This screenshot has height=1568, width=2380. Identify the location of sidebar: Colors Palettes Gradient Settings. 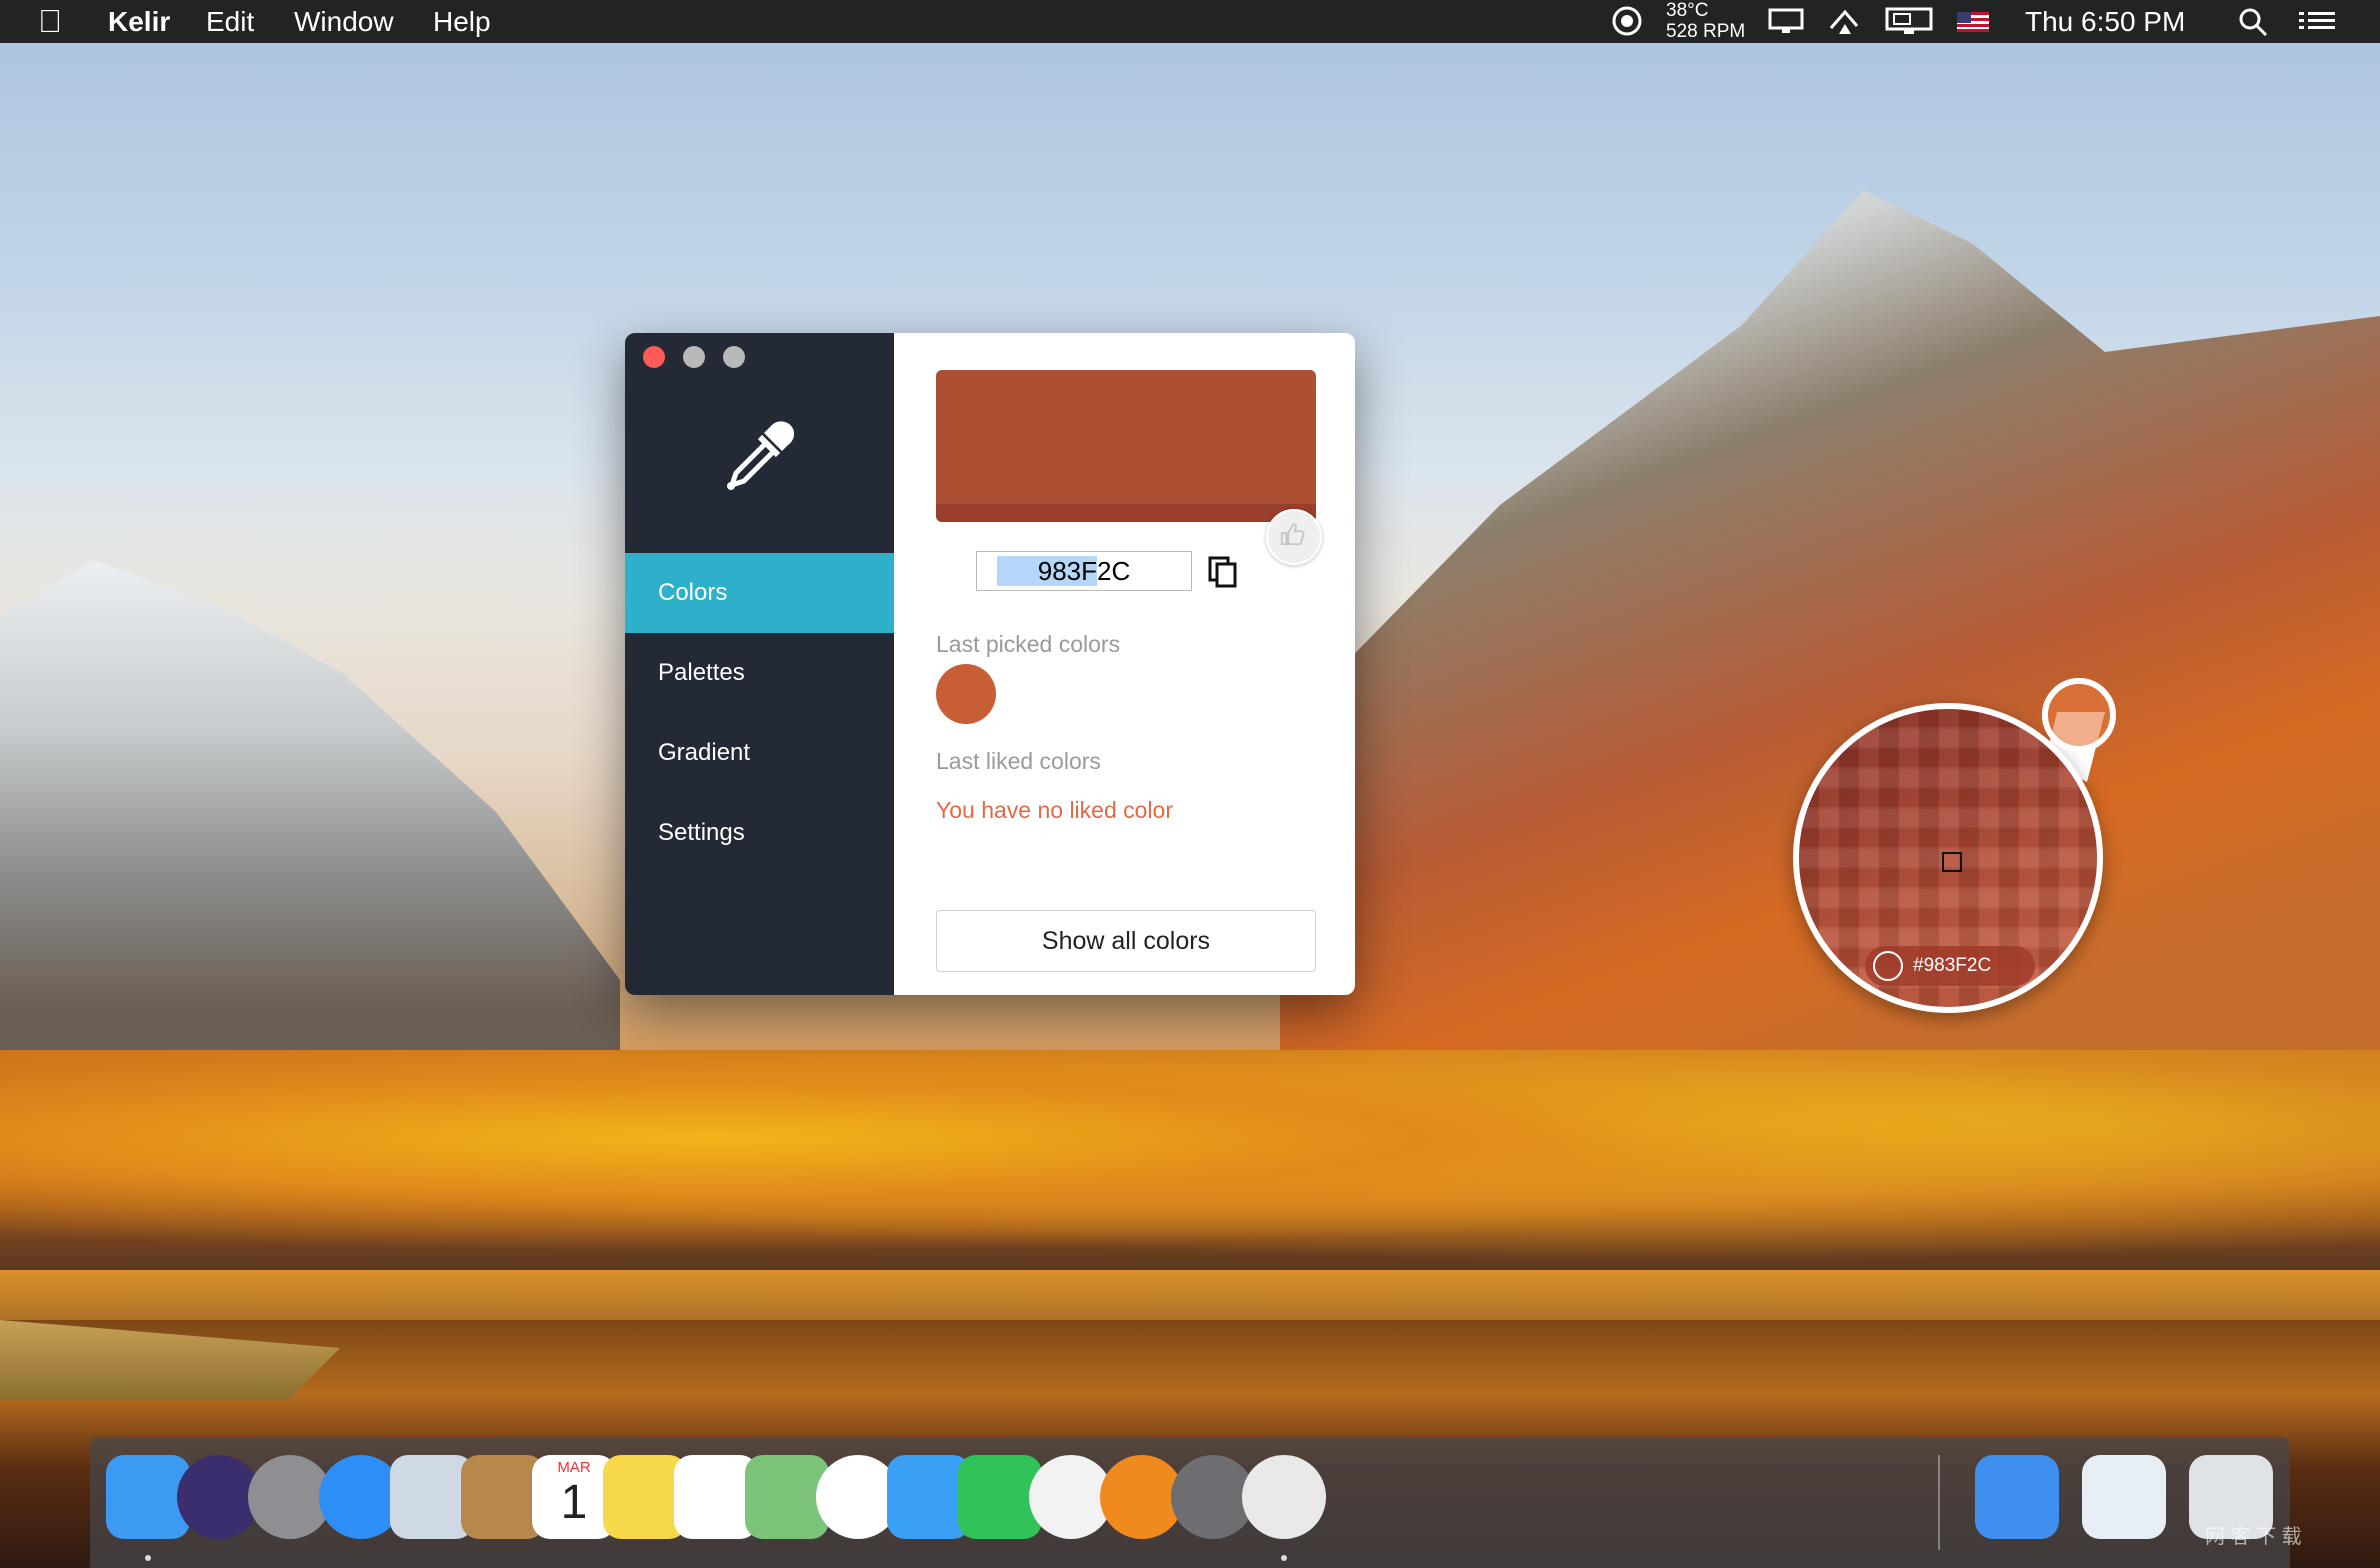
(759, 664).